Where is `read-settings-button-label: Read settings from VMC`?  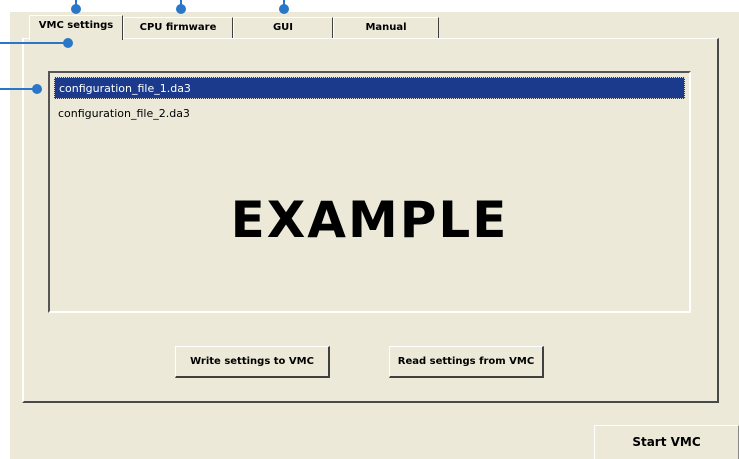
read-settings-button-label: Read settings from VMC is located at coordinates (466, 361).